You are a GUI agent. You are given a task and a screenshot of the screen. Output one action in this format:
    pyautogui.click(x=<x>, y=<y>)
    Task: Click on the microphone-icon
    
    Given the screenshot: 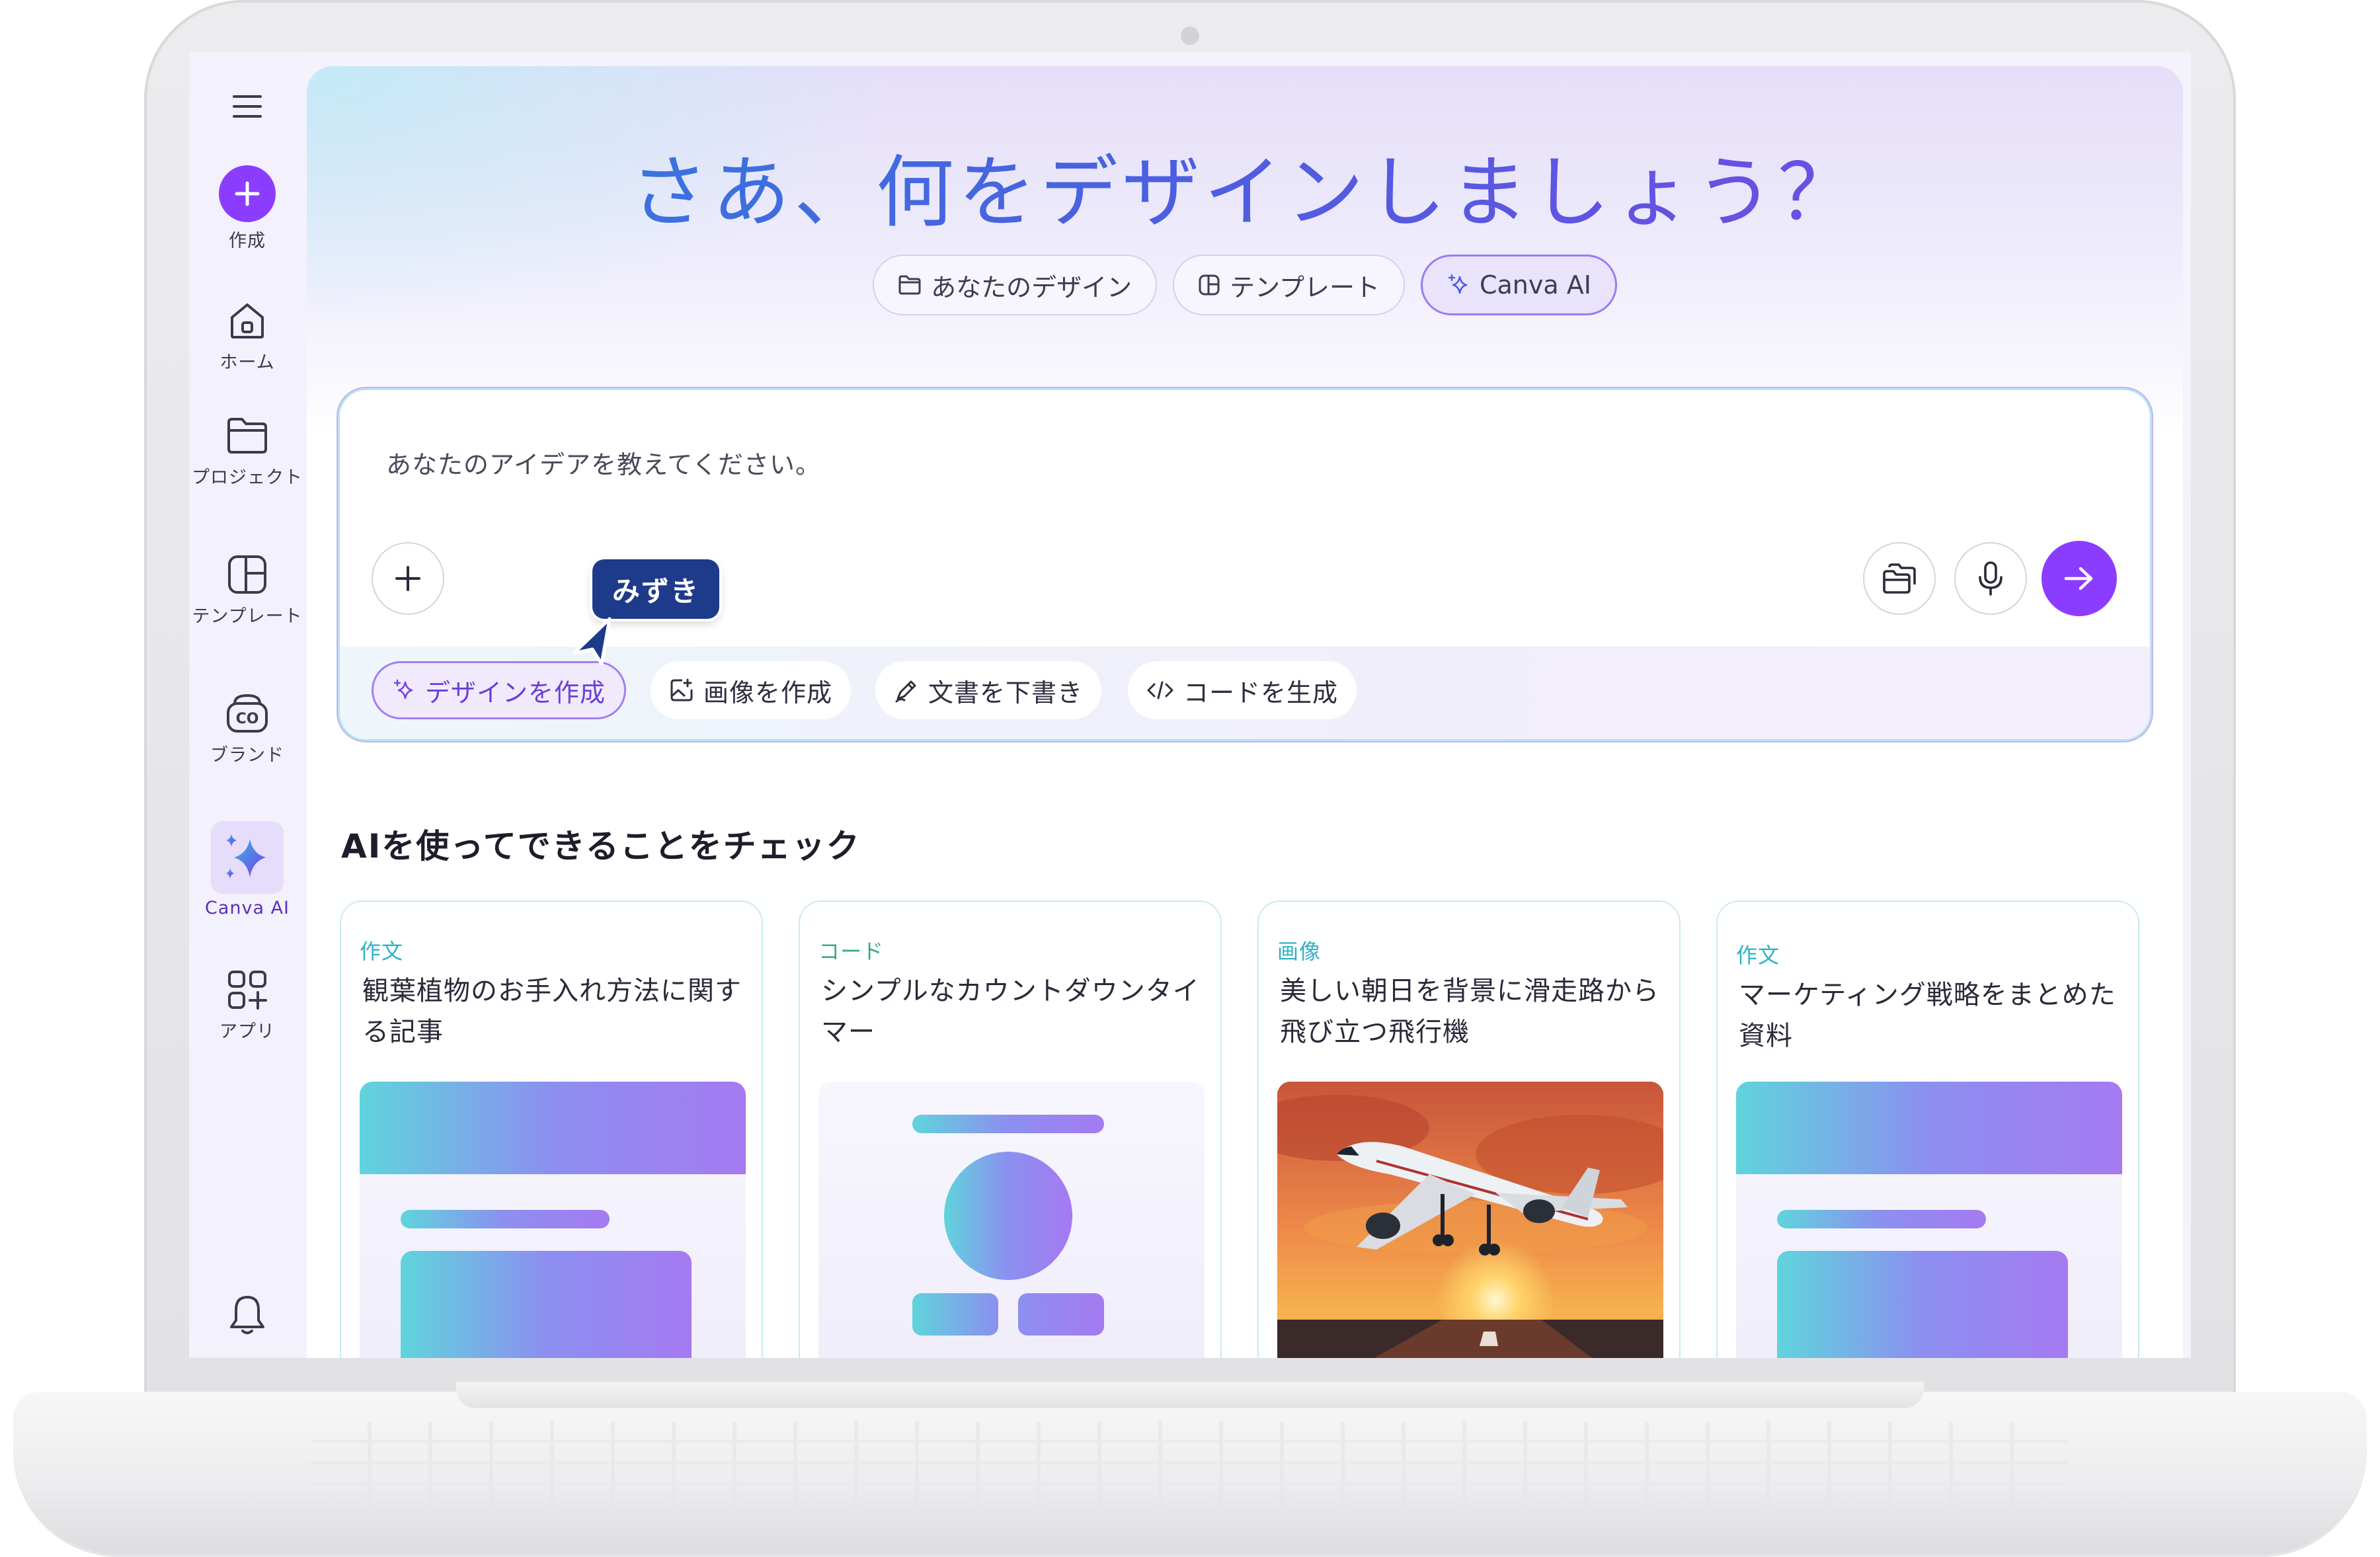 What is the action you would take?
    pyautogui.click(x=1991, y=578)
    